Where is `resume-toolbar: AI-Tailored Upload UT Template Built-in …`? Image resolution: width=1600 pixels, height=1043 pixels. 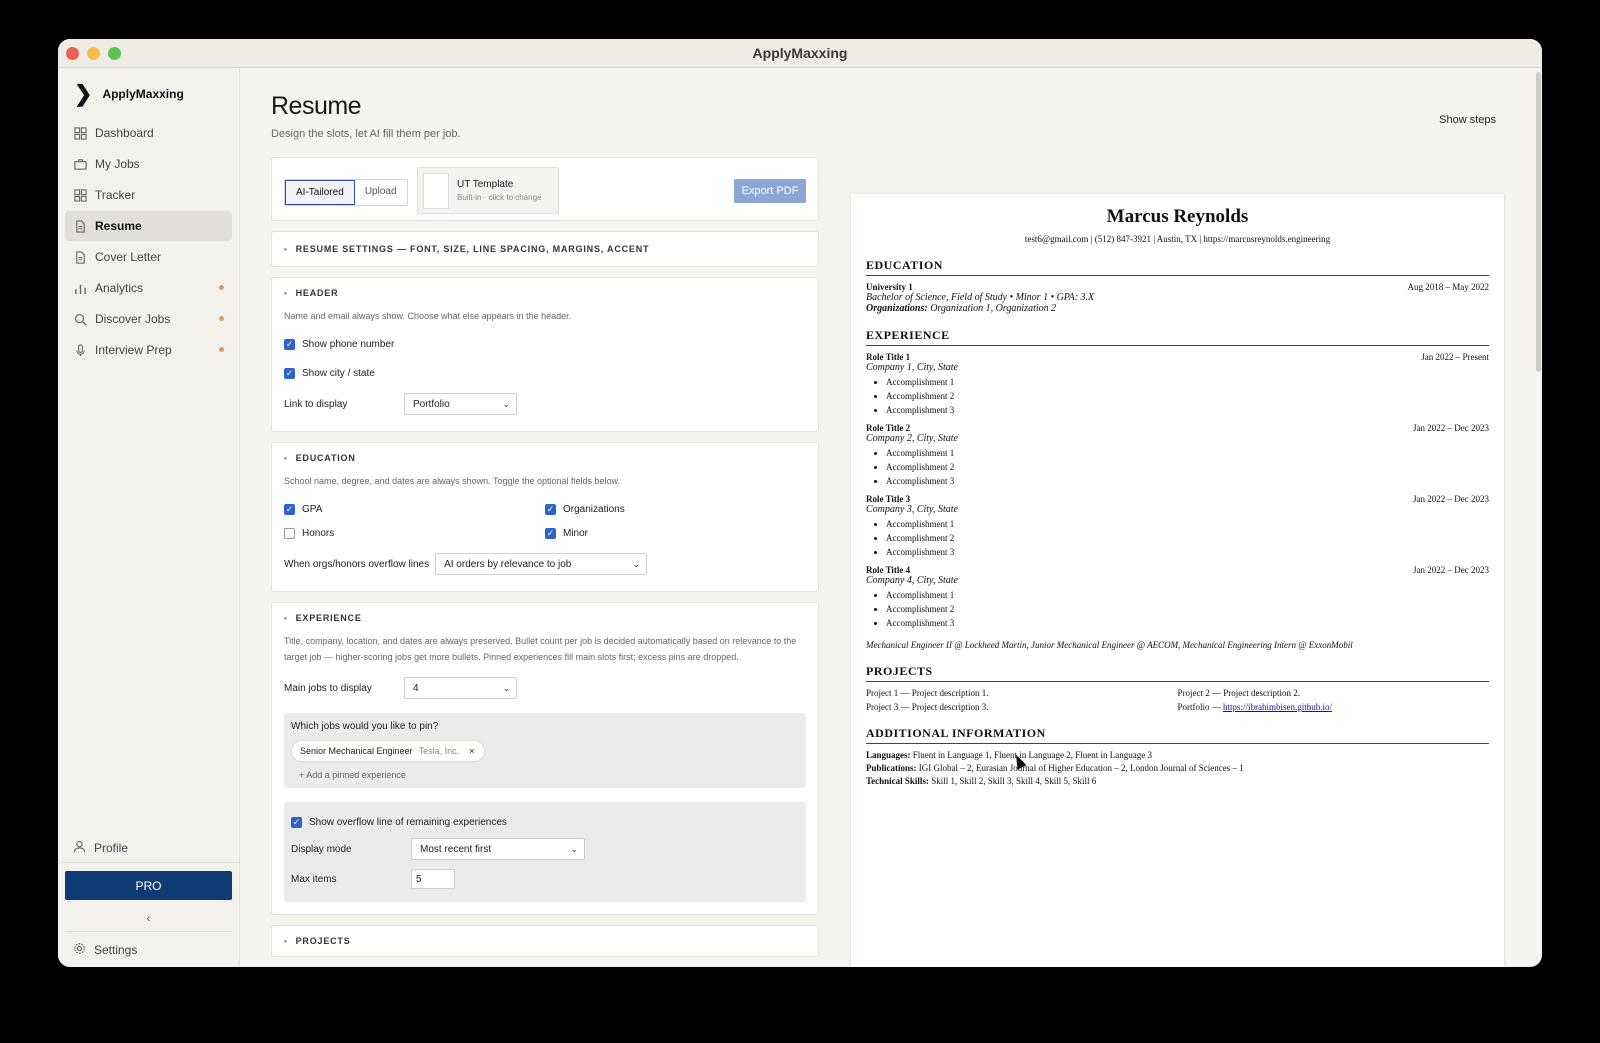 resume-toolbar: AI-Tailored Upload UT Template Built-in … is located at coordinates (545, 189).